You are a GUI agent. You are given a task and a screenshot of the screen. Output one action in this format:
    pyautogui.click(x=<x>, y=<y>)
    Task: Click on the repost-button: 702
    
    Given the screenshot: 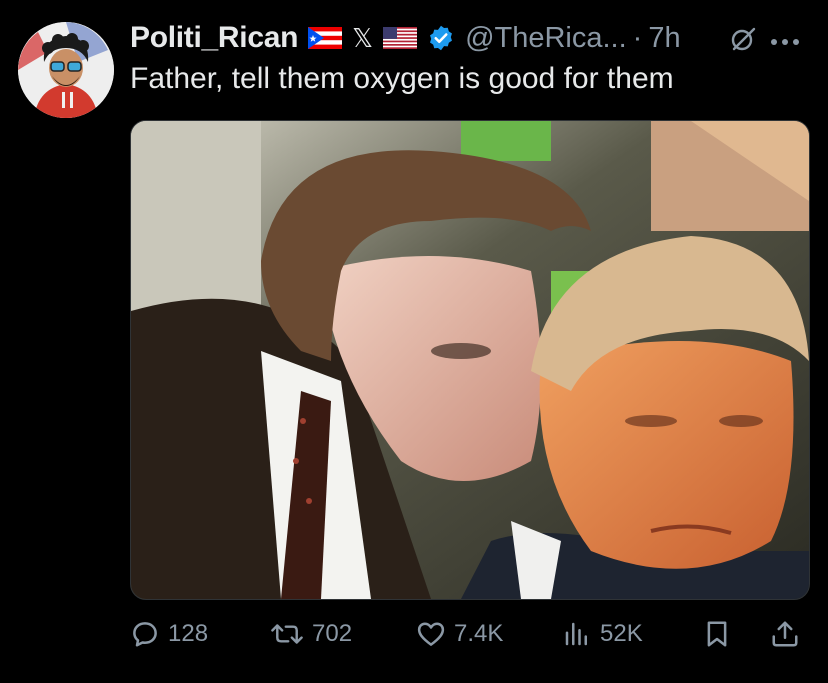 What is the action you would take?
    pyautogui.click(x=311, y=634)
    